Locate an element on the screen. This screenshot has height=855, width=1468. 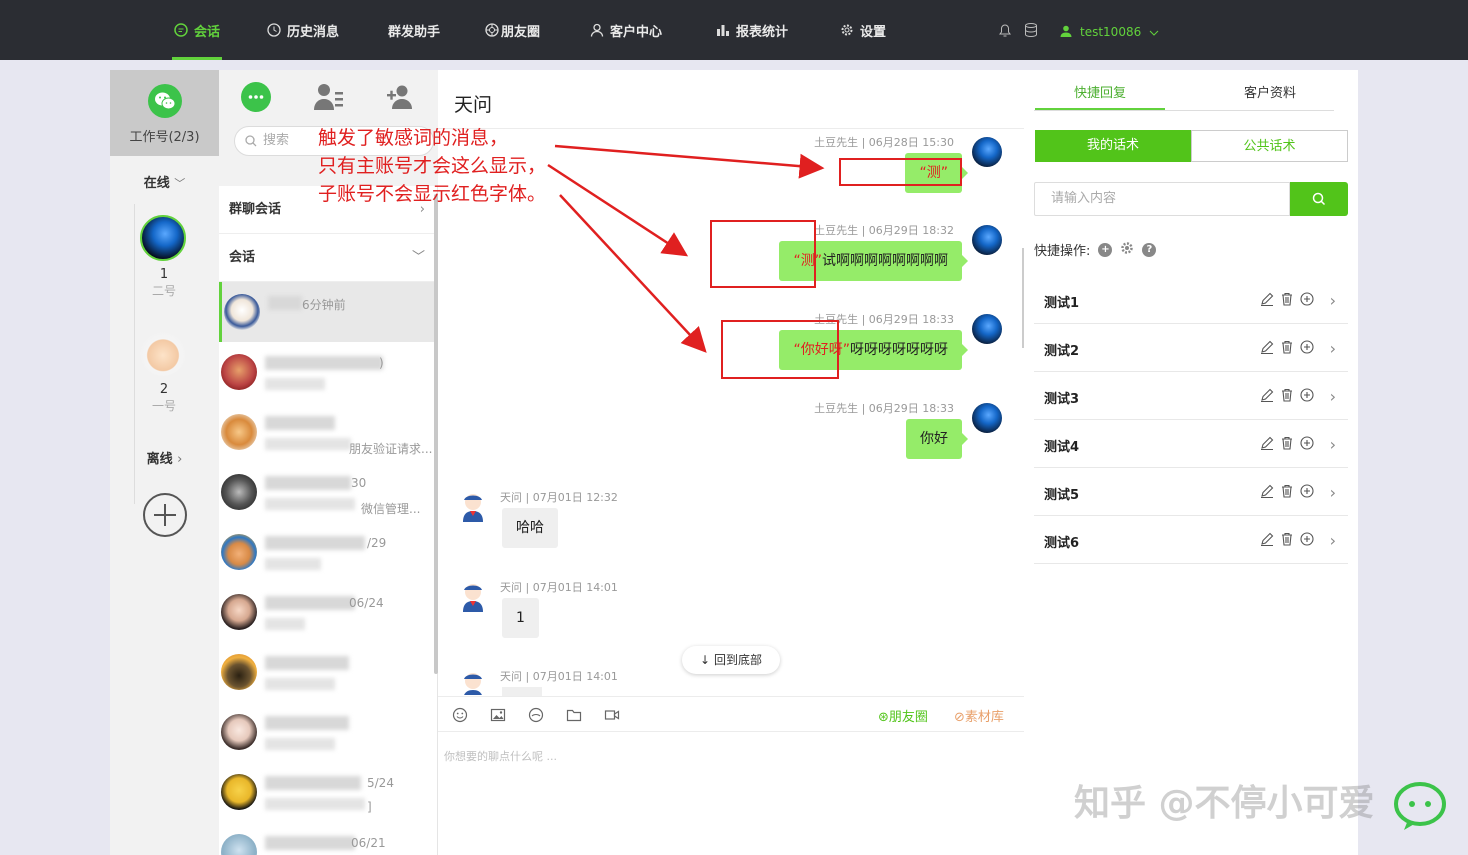
wechat-watermark-icon is located at coordinates (1420, 806).